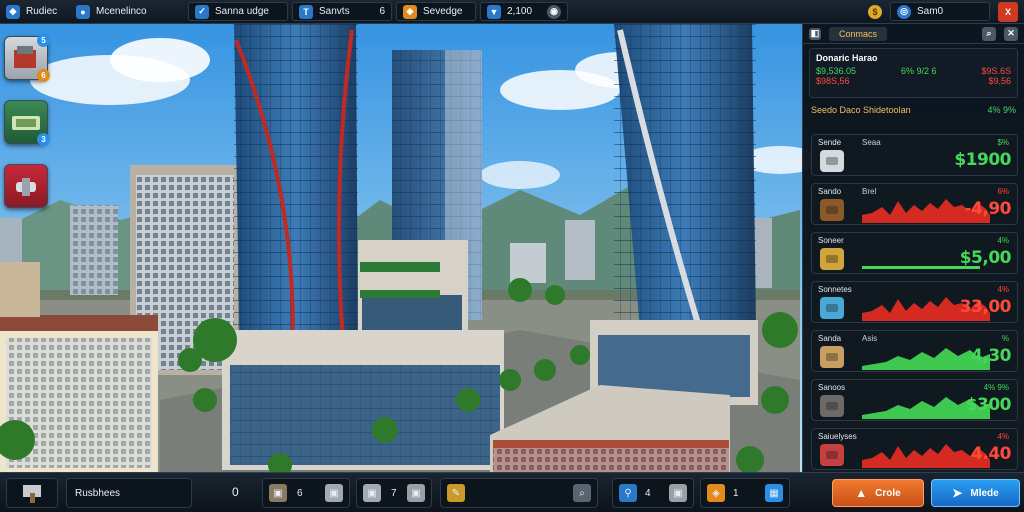 The height and width of the screenshot is (512, 1024). Describe the element at coordinates (914, 449) in the screenshot. I see `market-row: Saiuelyses 4% 4.40` at that location.